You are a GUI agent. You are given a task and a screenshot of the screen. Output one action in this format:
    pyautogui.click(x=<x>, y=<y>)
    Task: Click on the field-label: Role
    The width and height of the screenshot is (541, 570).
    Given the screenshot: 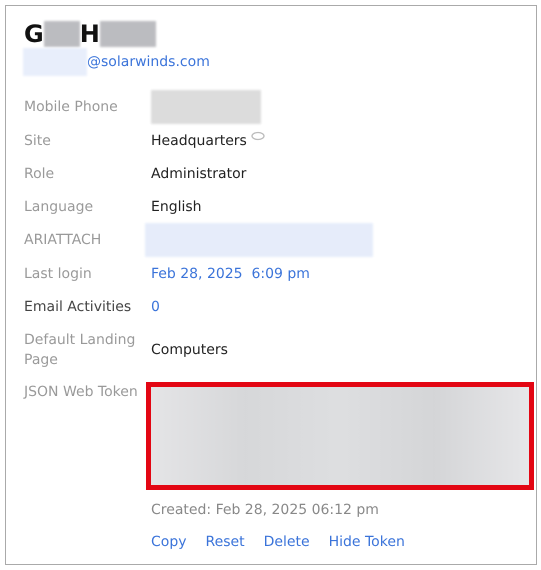 What is the action you would take?
    pyautogui.click(x=40, y=174)
    